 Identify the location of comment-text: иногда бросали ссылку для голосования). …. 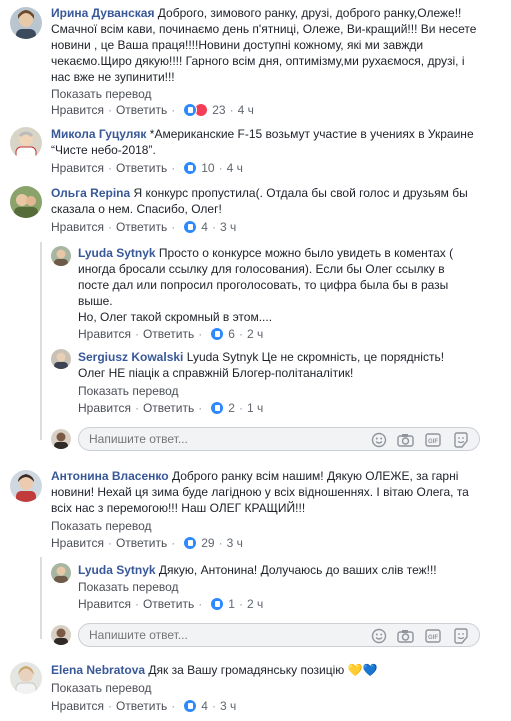
(261, 269).